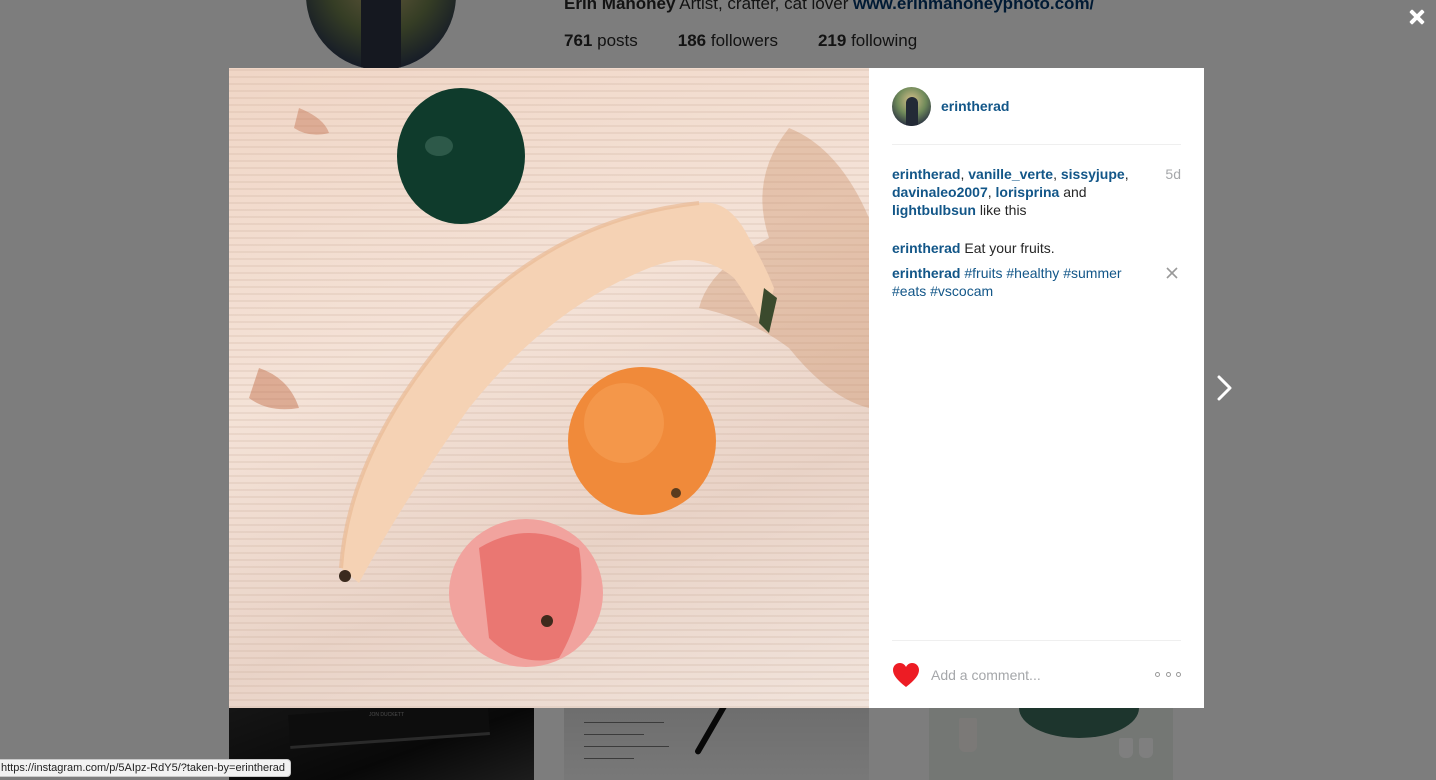 This screenshot has height=780, width=1436. What do you see at coordinates (1417, 17) in the screenshot?
I see `close-icon` at bounding box center [1417, 17].